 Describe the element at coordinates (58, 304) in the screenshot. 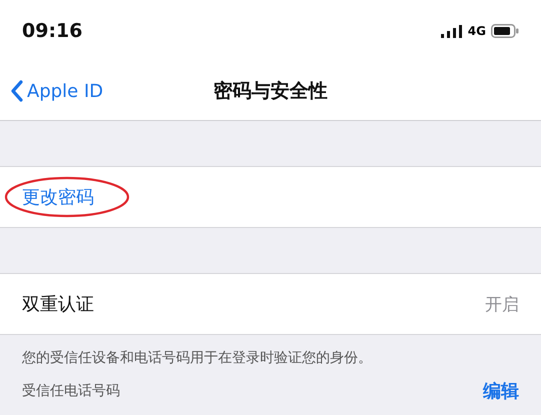

I see `two-factor-label: 双重认证` at that location.